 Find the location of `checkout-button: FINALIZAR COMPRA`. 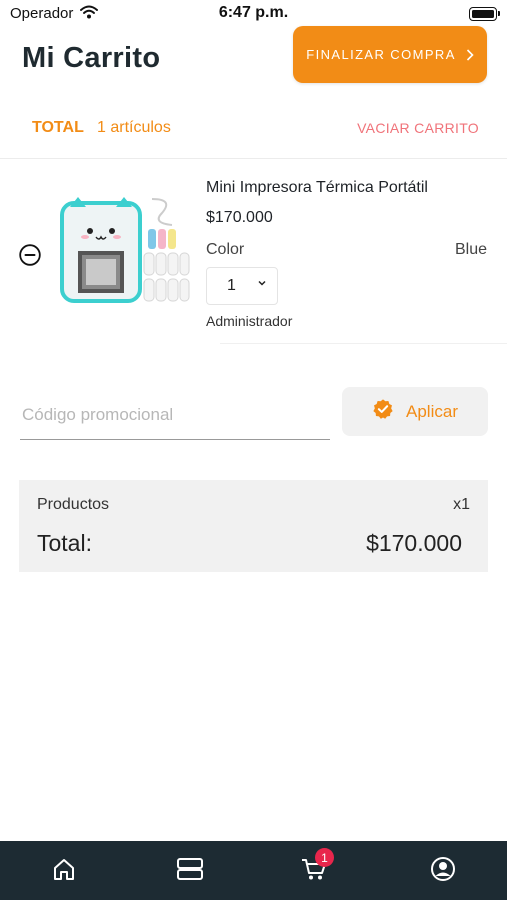

checkout-button: FINALIZAR COMPRA is located at coordinates (390, 54).